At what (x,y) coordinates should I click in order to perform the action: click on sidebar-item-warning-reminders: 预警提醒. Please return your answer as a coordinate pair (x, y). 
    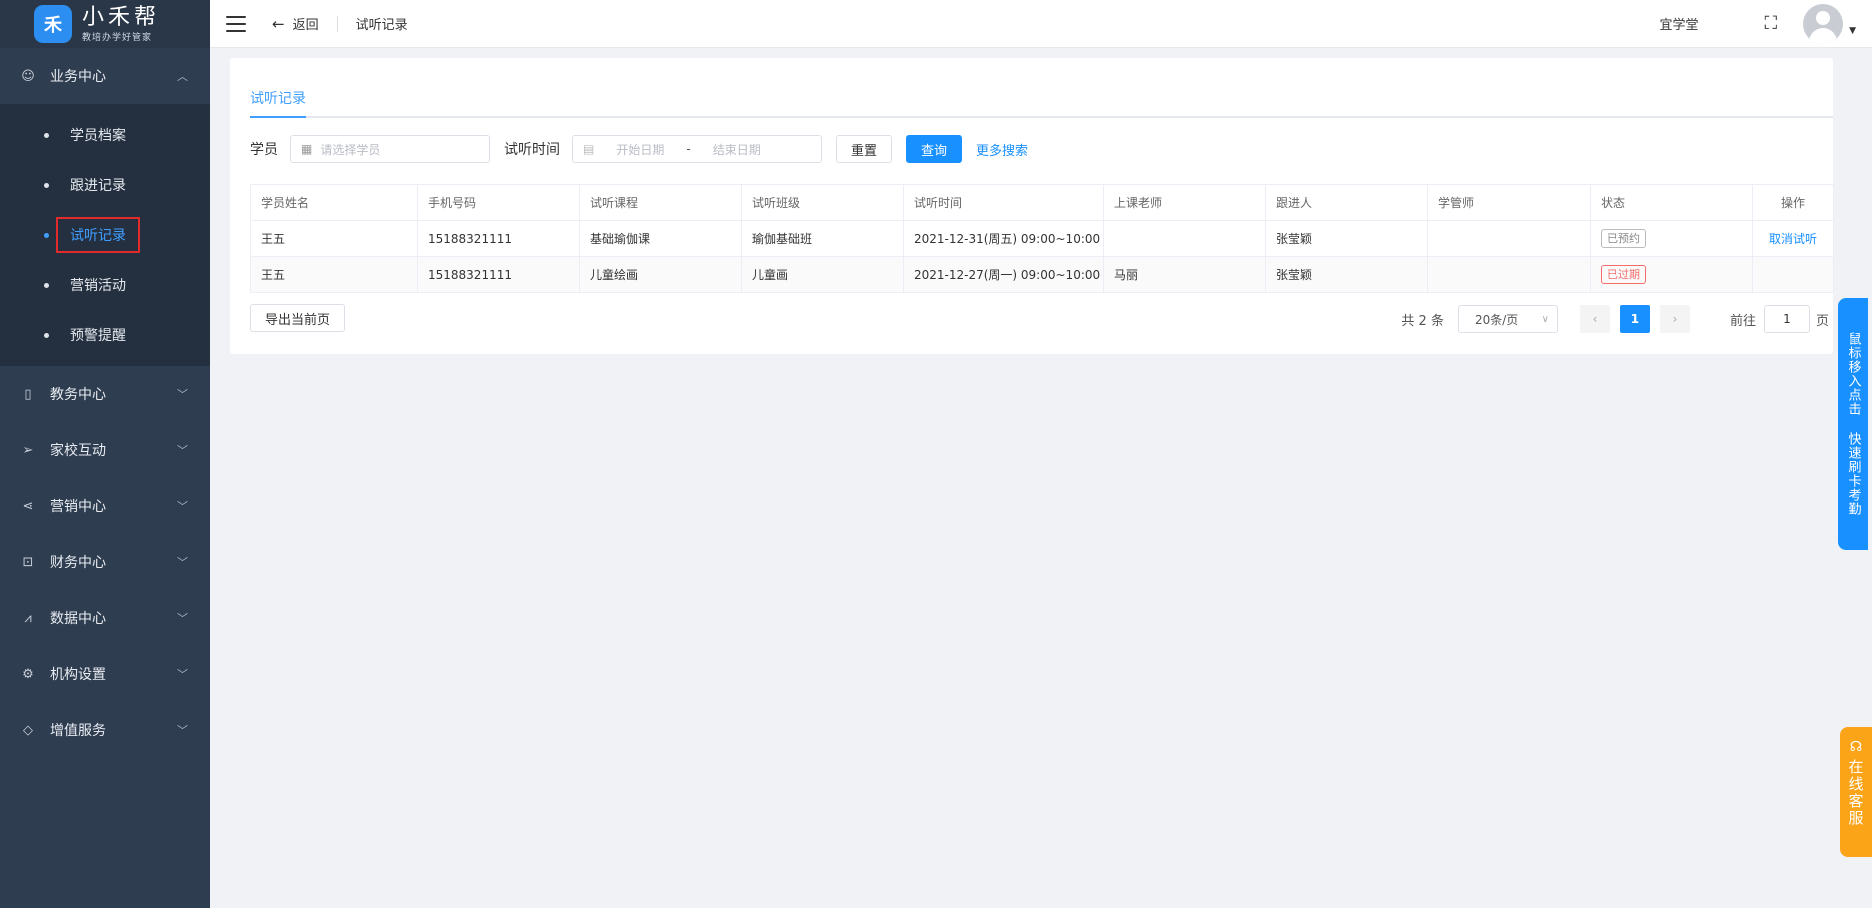
    Looking at the image, I should click on (105, 335).